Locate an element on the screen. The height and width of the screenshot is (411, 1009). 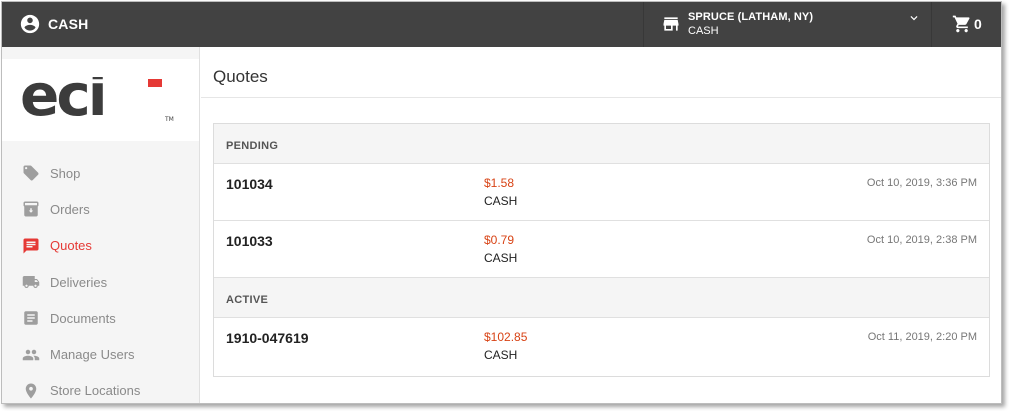
svg-text: eci is located at coordinates (62, 101).